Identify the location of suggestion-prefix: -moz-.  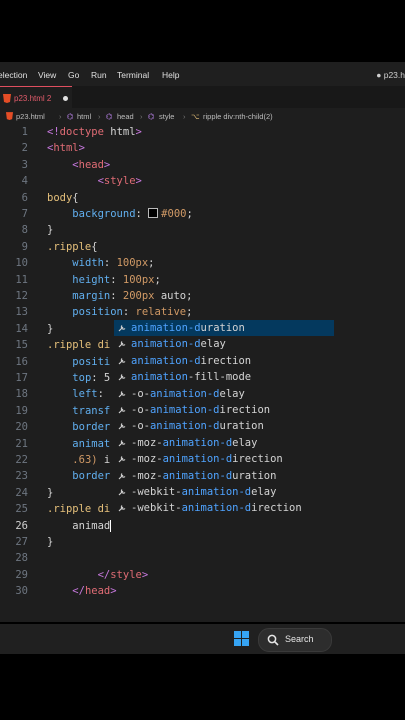
(147, 459).